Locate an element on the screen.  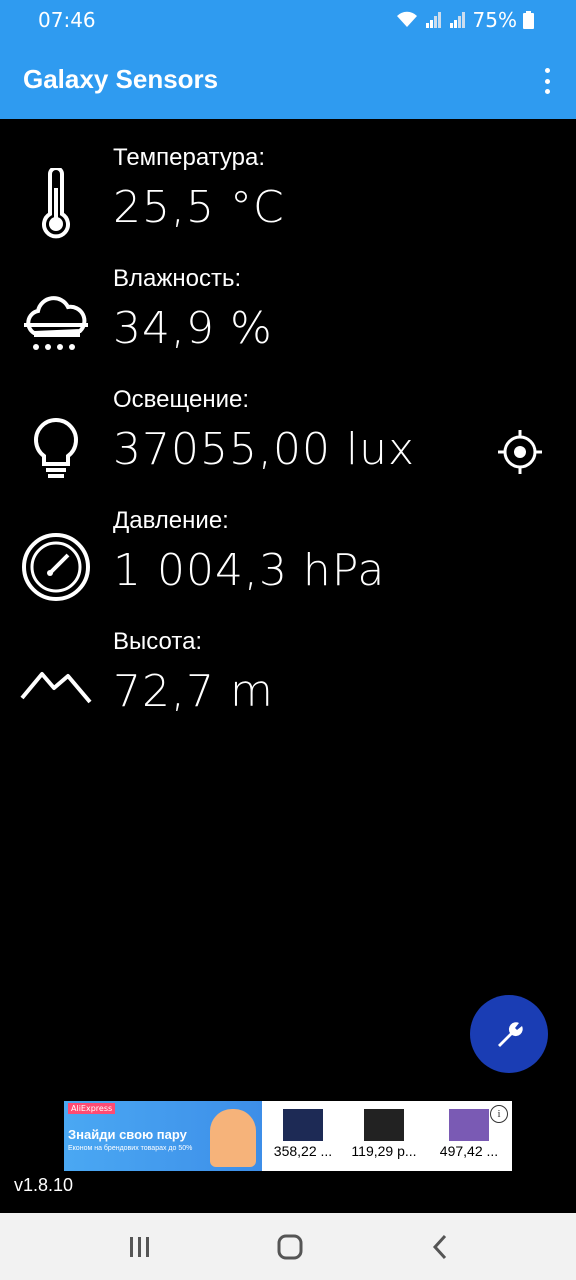
sensor-value: 72,7 m is located at coordinates (193, 691).